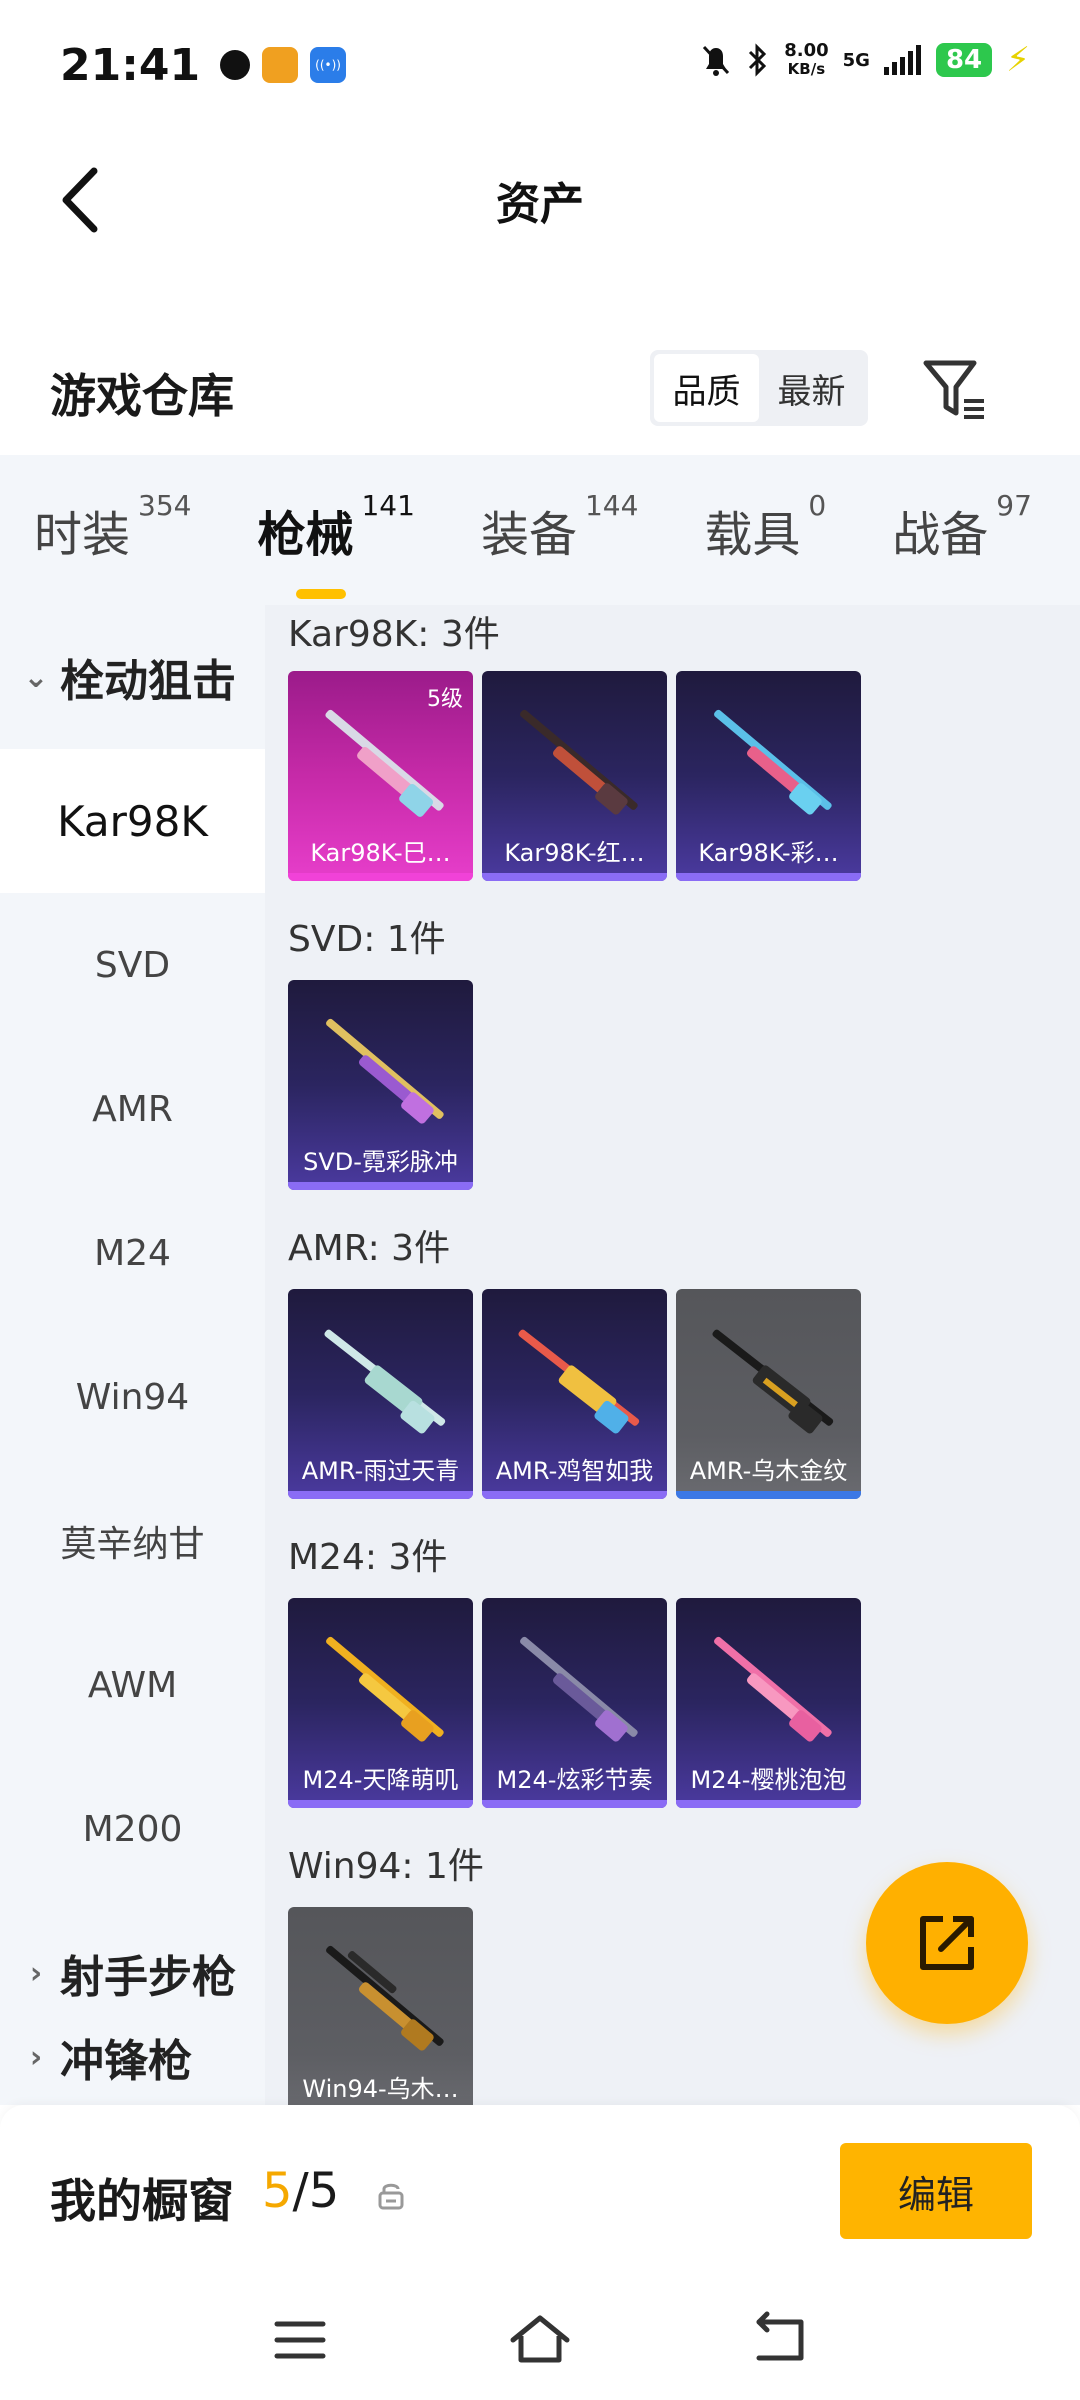 The width and height of the screenshot is (1080, 2400). What do you see at coordinates (806, 59) in the screenshot?
I see `network-speed: 8.00 KB/s` at bounding box center [806, 59].